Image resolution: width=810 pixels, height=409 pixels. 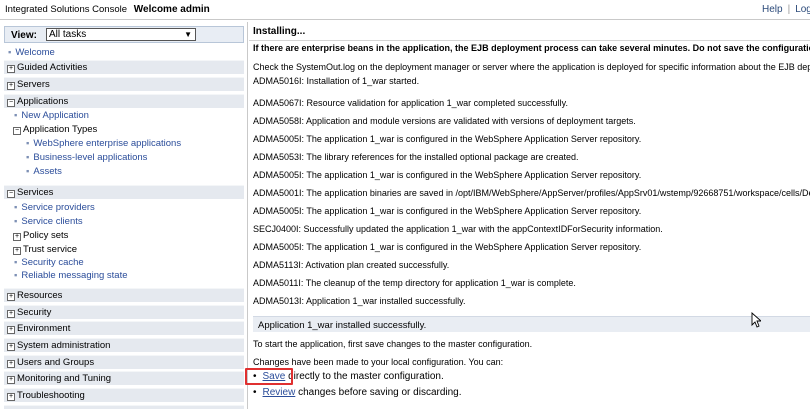 I want to click on nav-category-users-groups: + Users and Groups, so click(x=124, y=362).